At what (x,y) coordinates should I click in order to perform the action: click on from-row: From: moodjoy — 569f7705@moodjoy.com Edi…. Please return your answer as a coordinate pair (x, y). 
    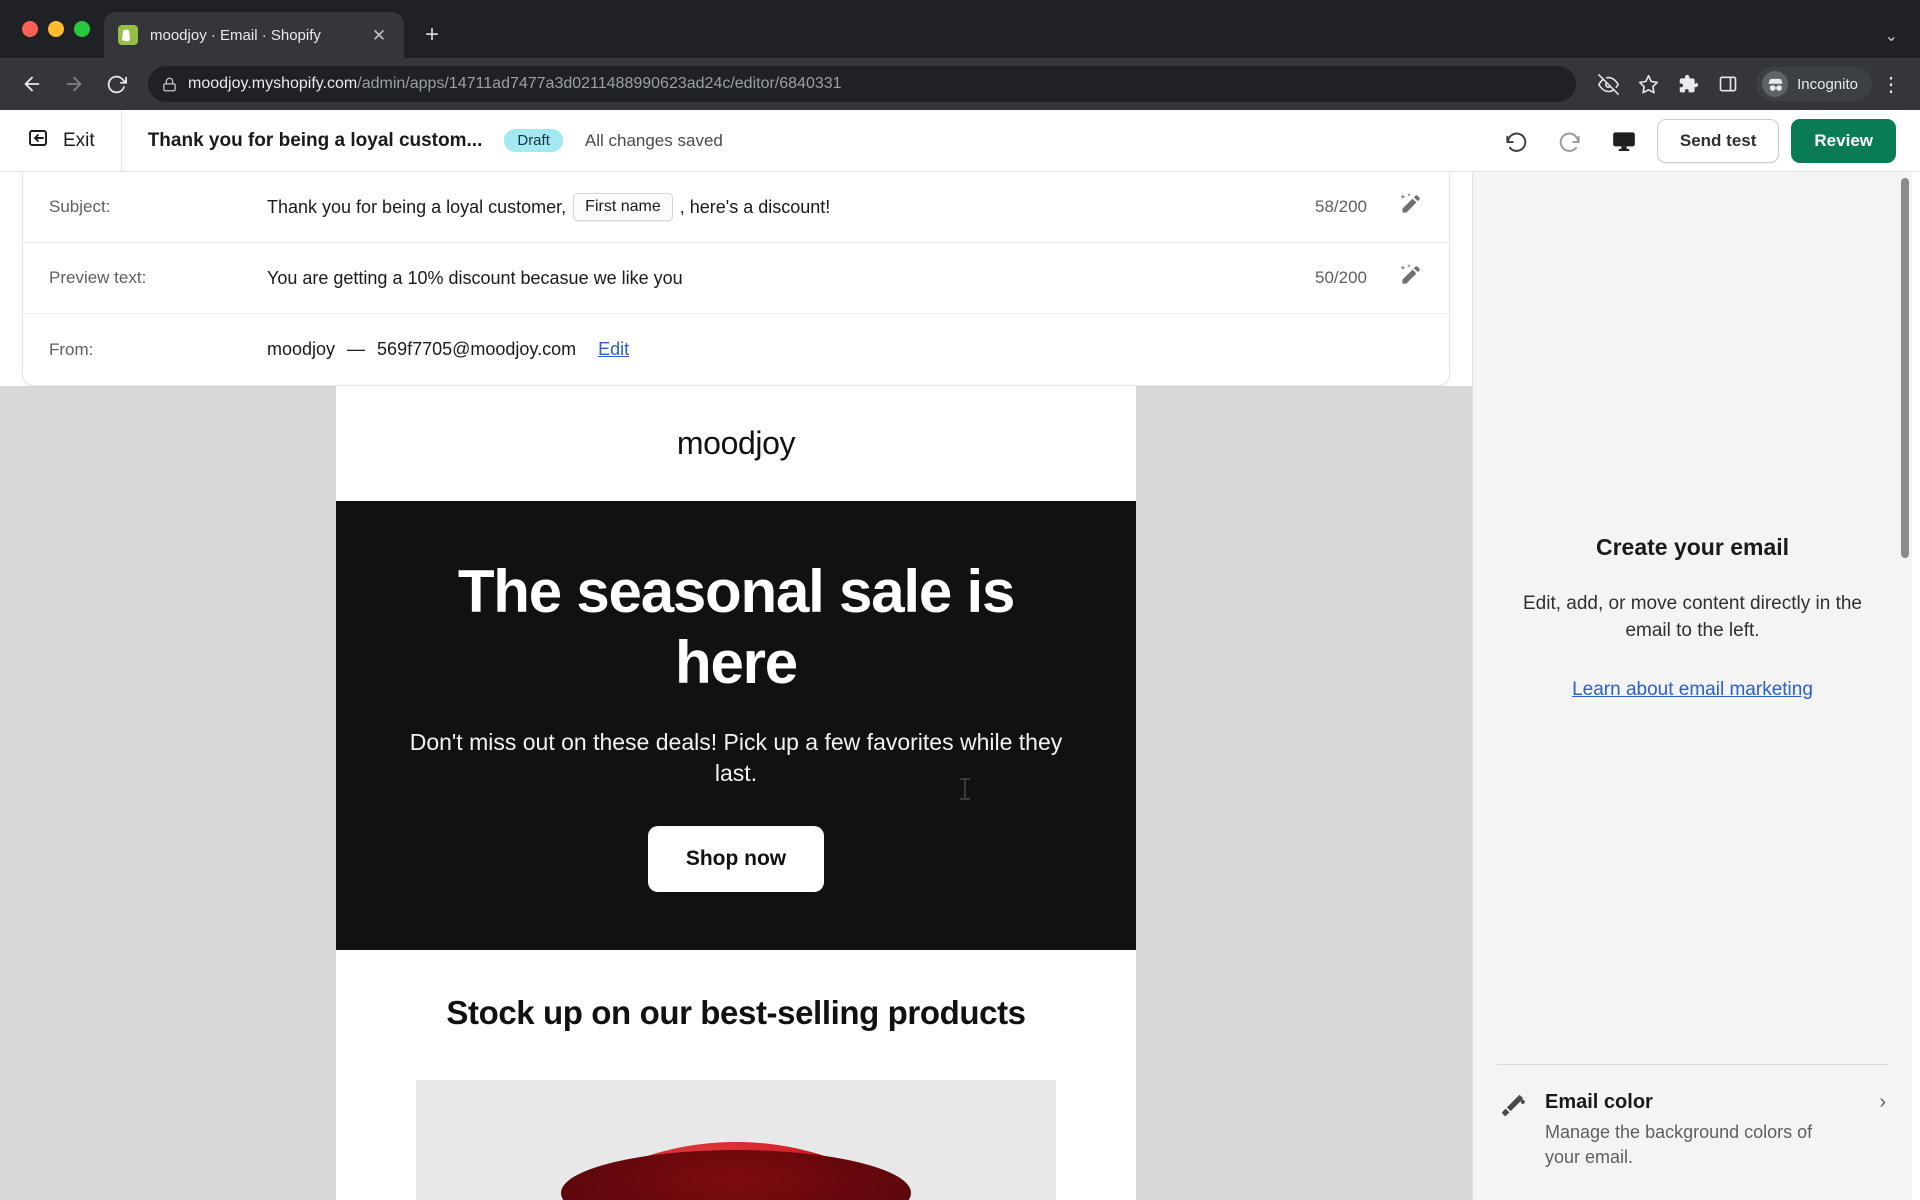
    Looking at the image, I should click on (736, 349).